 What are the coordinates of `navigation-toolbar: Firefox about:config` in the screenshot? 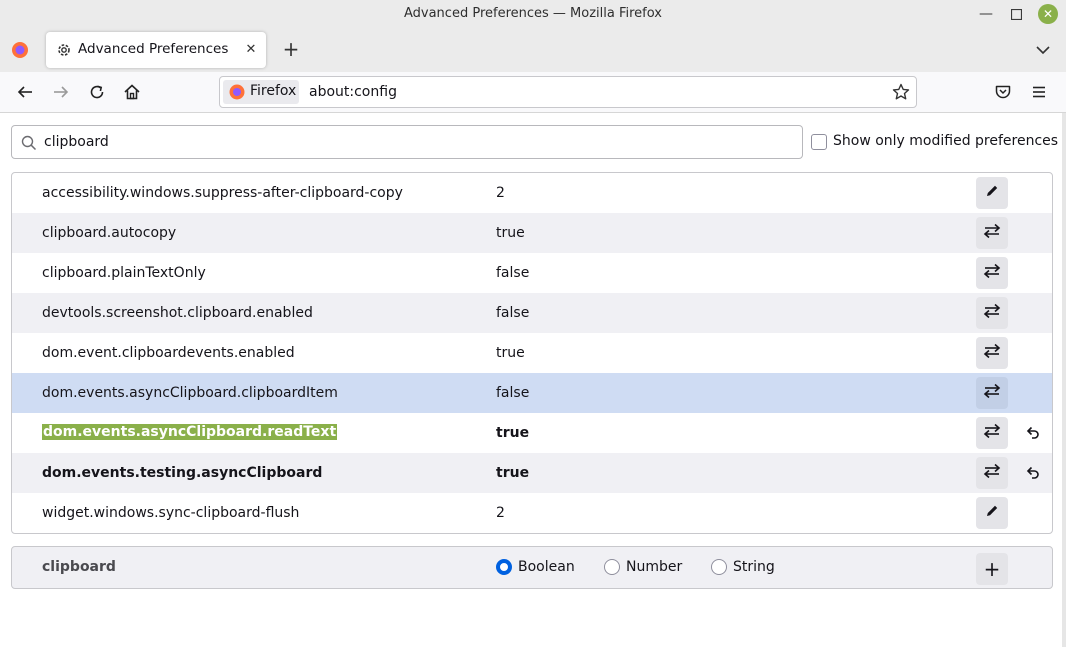 It's located at (533, 92).